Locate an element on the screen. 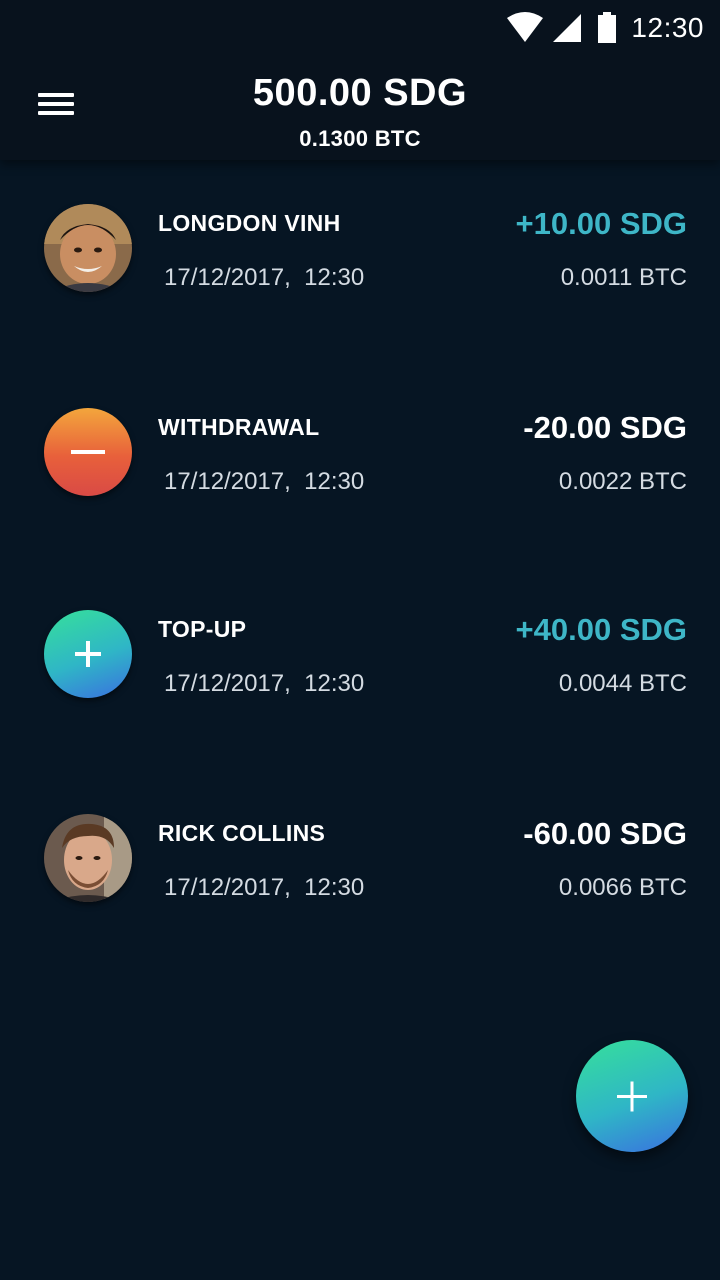  app-bar: 12:30 500.00 SDG 0.1300 BTC is located at coordinates (360, 80).